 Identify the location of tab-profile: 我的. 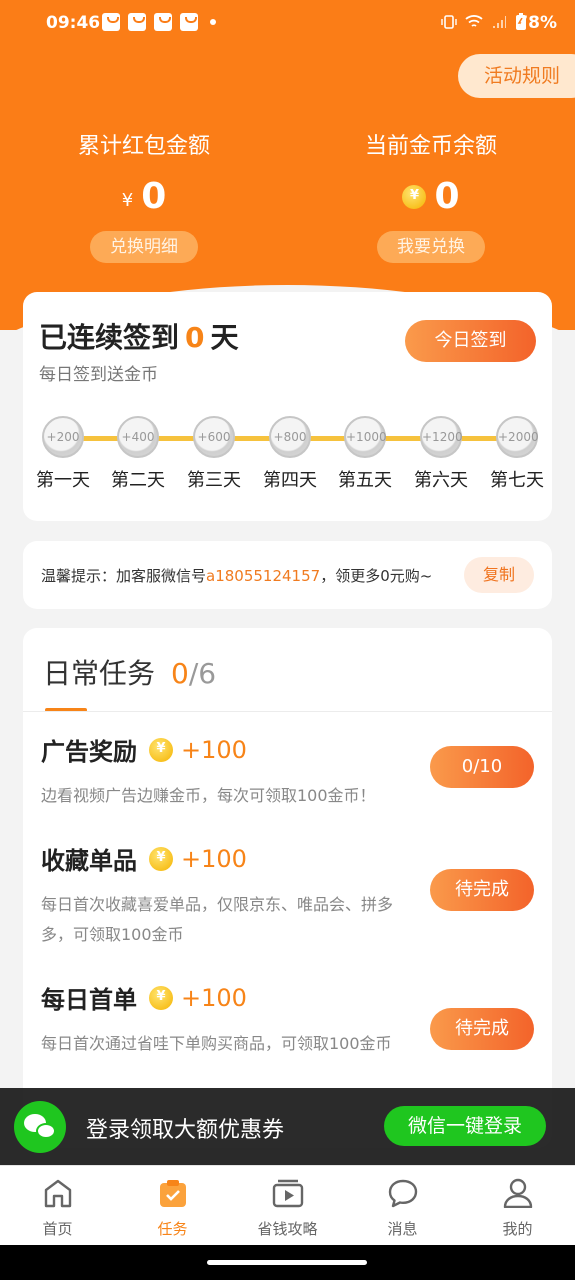
(517, 1205).